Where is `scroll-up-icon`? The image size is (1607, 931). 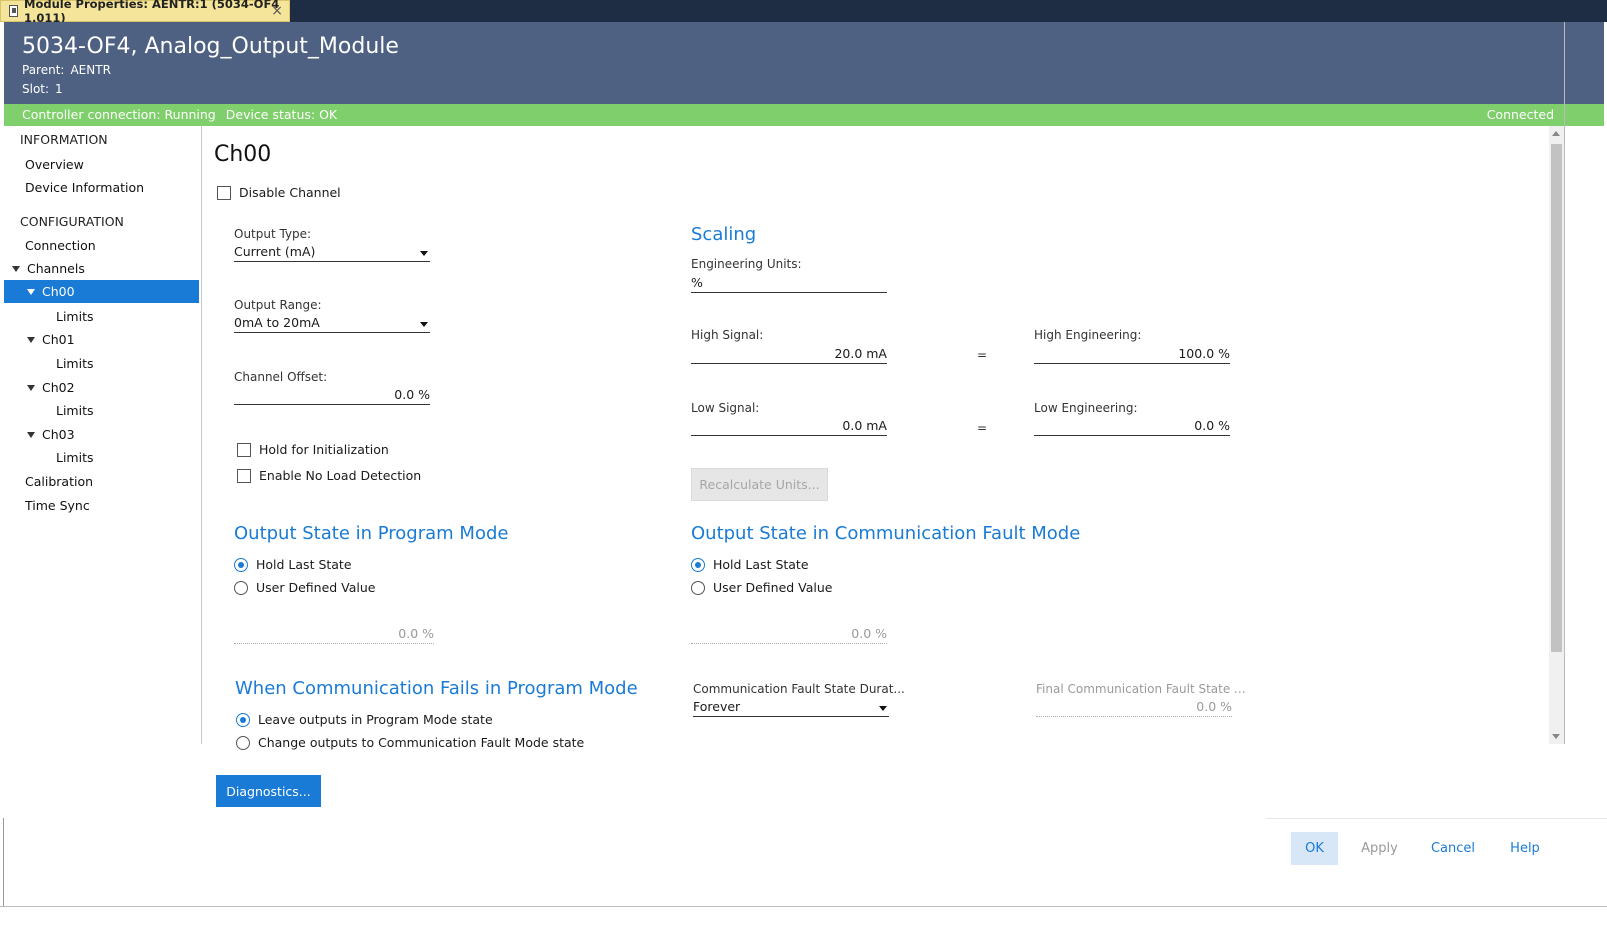 scroll-up-icon is located at coordinates (1556, 133).